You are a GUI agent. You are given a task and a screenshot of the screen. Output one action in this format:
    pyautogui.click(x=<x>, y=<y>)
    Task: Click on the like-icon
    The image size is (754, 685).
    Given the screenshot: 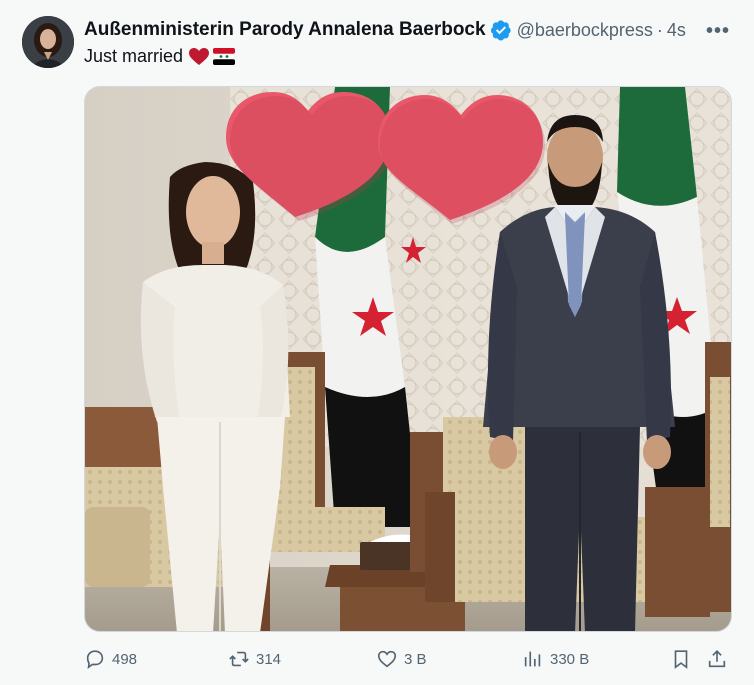 What is the action you would take?
    pyautogui.click(x=387, y=659)
    